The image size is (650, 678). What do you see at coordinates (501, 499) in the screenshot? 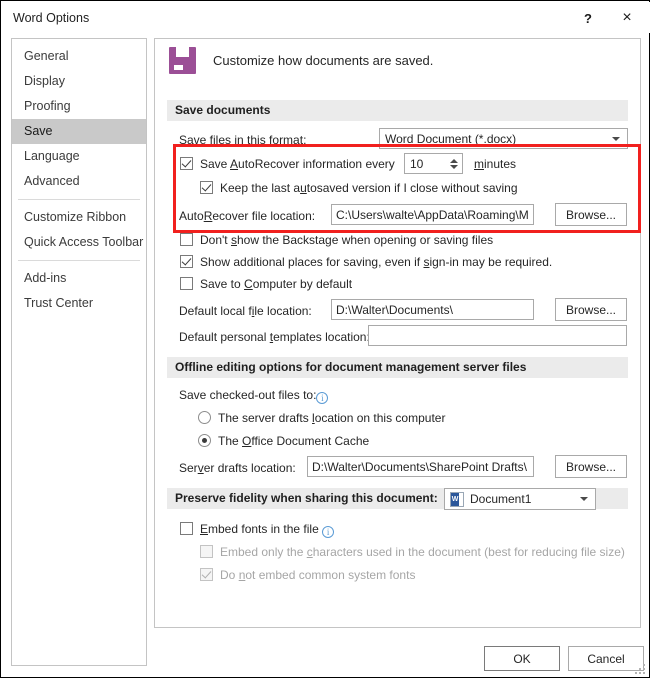
I see `document-scope-value: Document1` at bounding box center [501, 499].